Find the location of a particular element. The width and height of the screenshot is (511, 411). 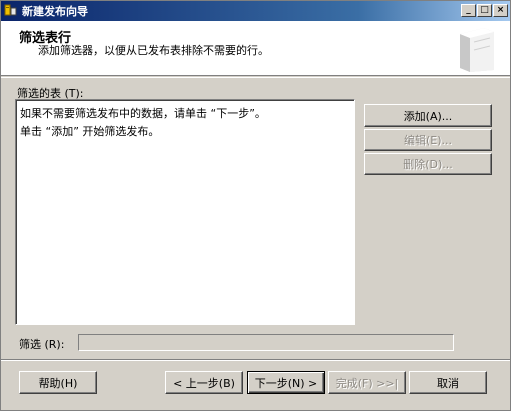

page-subtitle: 添加筛选器，以便从已发布表排除不需要的行。 is located at coordinates (153, 50).